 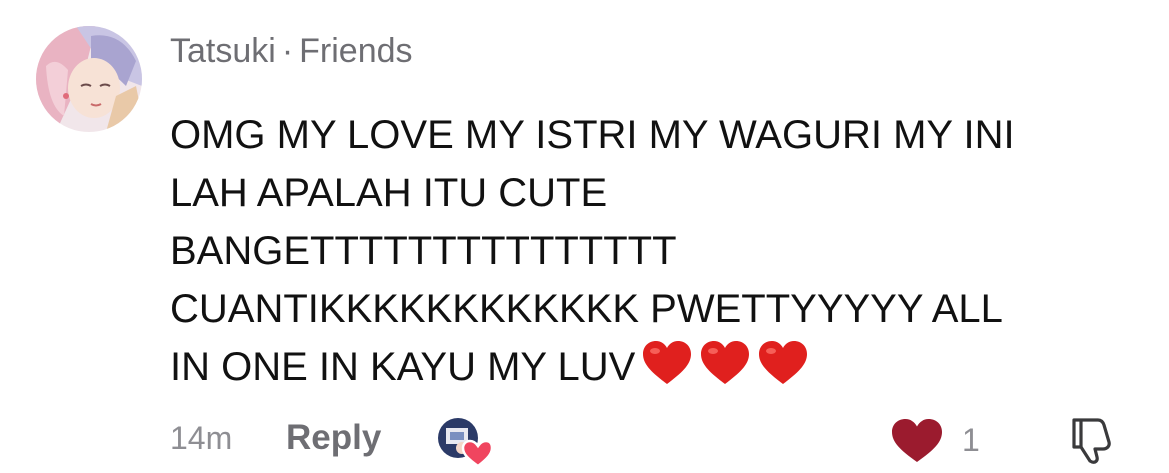 What do you see at coordinates (465, 442) in the screenshot?
I see `creator-liked-avatar` at bounding box center [465, 442].